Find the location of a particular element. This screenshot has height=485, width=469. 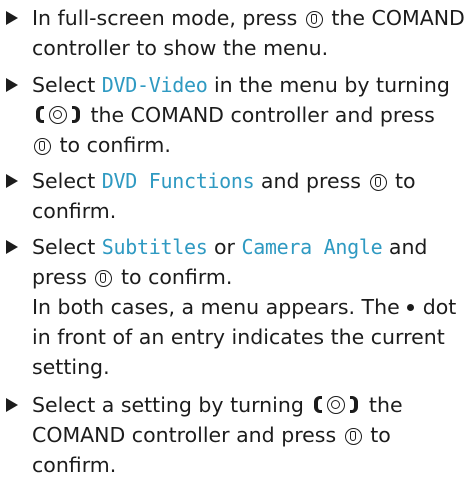

step-2-line-3-text: to confirm. is located at coordinates (112, 145).